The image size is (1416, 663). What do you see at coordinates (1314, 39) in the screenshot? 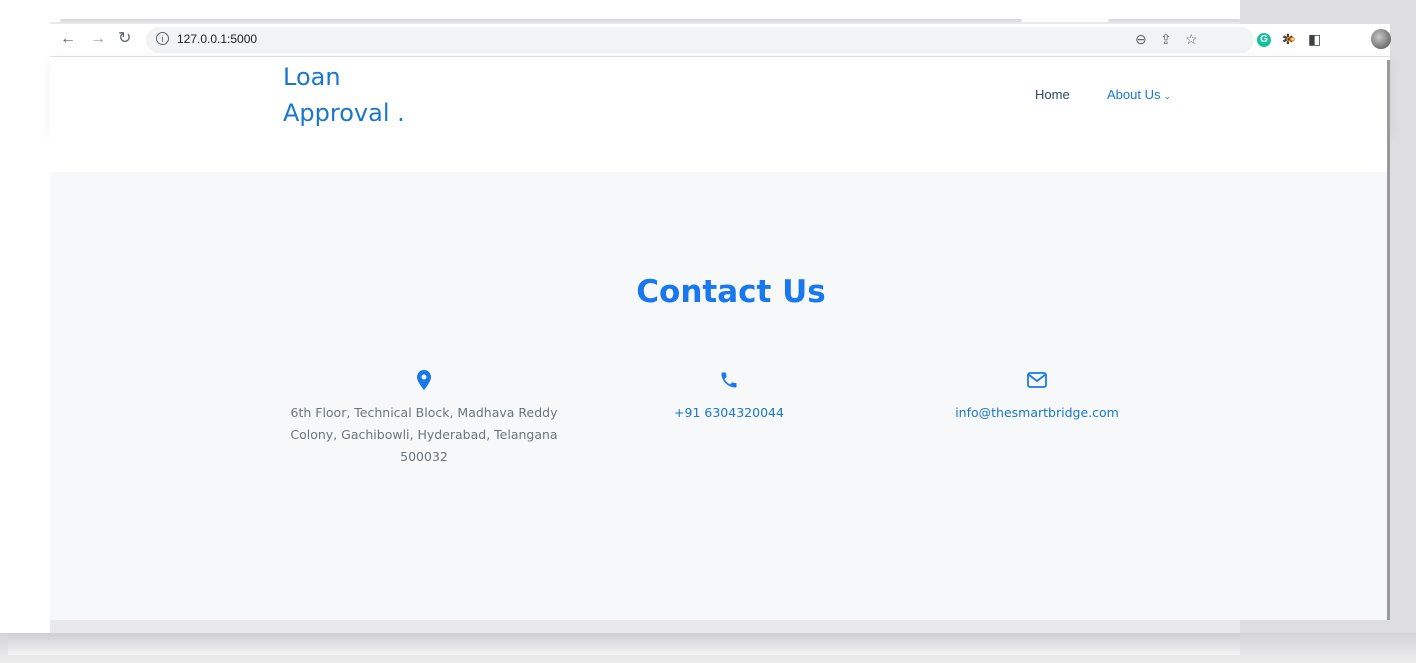
I see `side-panel-icon: ◧` at bounding box center [1314, 39].